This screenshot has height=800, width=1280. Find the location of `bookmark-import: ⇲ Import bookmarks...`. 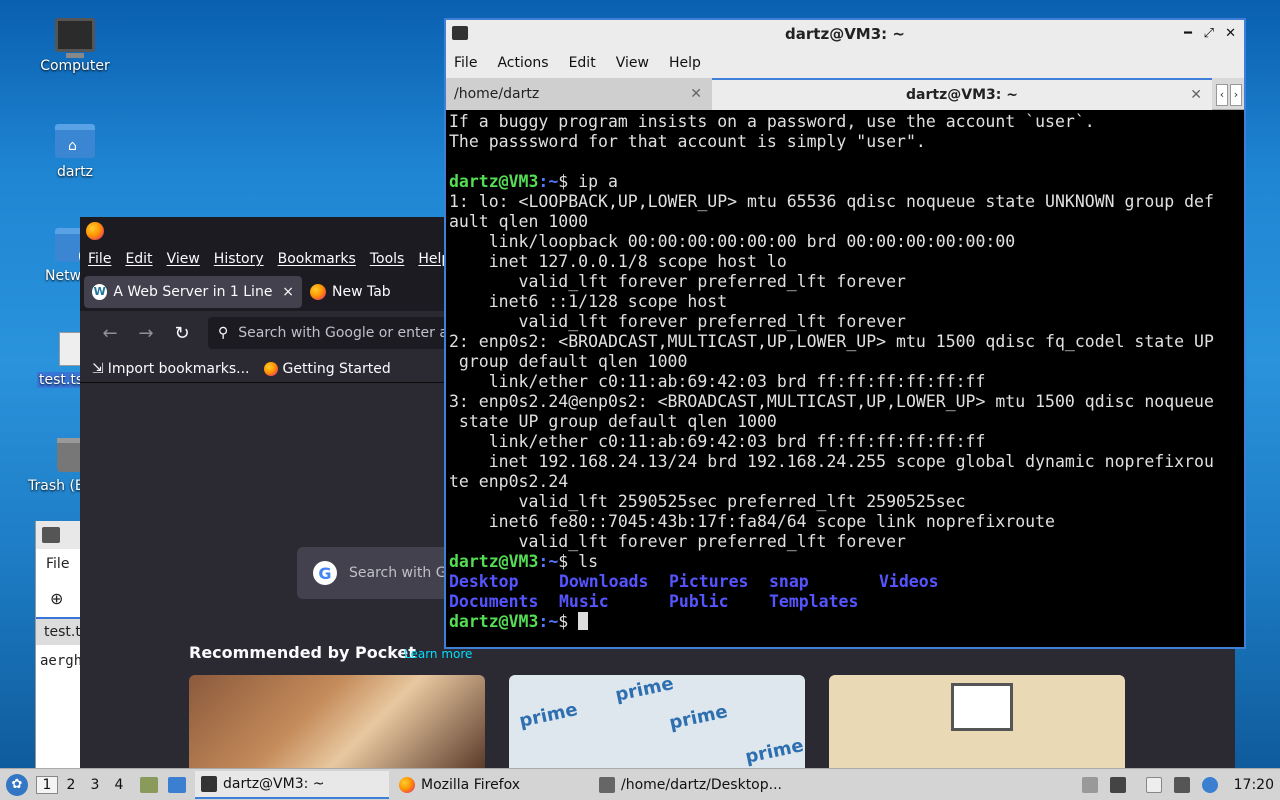

bookmark-import: ⇲ Import bookmarks... is located at coordinates (171, 369).